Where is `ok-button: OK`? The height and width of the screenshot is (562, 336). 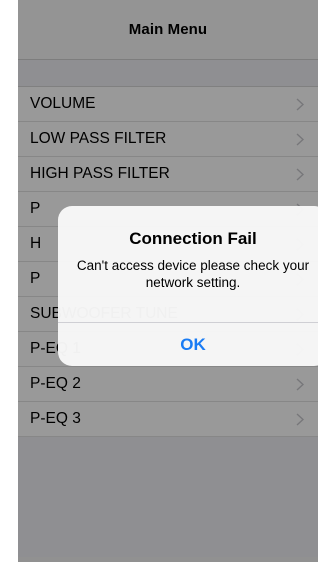
ok-button: OK is located at coordinates (188, 344).